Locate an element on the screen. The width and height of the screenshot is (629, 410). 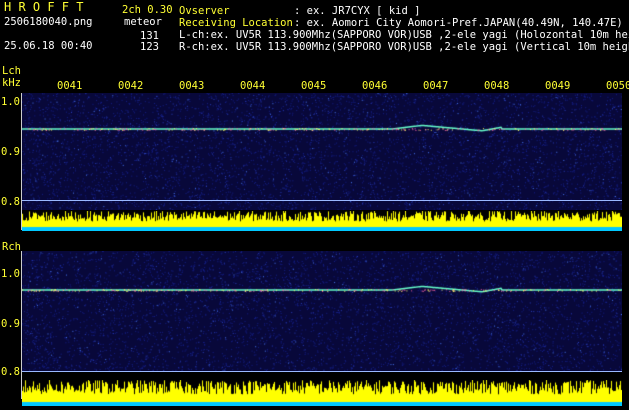
time-tick: 0049 is located at coordinates (558, 86).